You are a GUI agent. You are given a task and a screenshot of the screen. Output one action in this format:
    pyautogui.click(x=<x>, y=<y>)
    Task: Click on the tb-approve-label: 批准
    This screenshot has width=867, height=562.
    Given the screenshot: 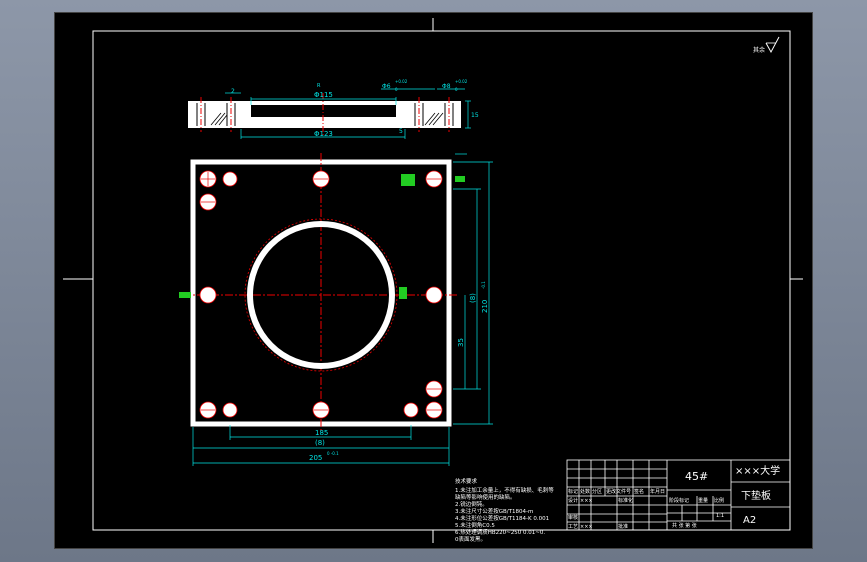 What is the action you would take?
    pyautogui.click(x=623, y=526)
    